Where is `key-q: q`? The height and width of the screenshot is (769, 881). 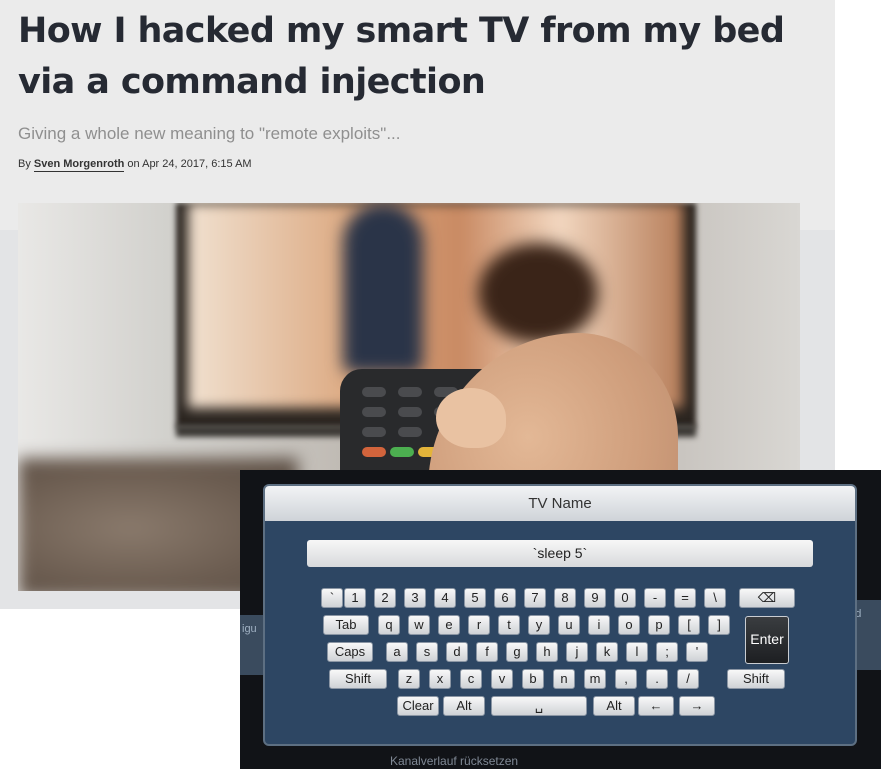 key-q: q is located at coordinates (389, 625).